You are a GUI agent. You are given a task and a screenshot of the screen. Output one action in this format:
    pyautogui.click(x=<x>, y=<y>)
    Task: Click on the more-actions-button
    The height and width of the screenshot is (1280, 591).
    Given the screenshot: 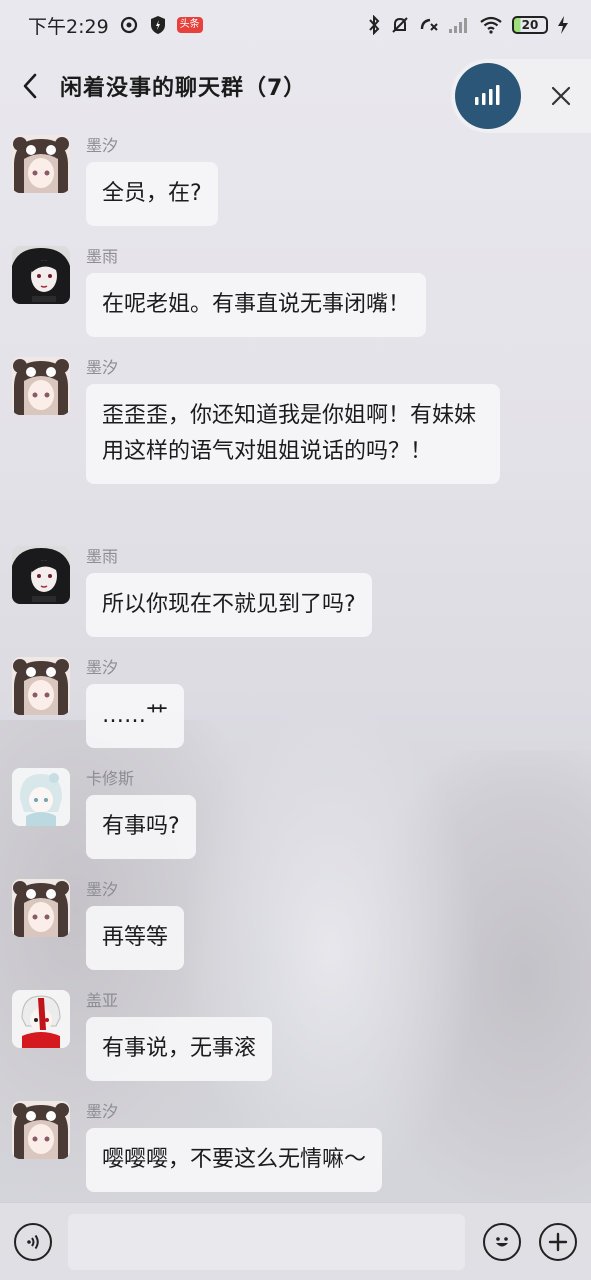 What is the action you would take?
    pyautogui.click(x=558, y=1241)
    